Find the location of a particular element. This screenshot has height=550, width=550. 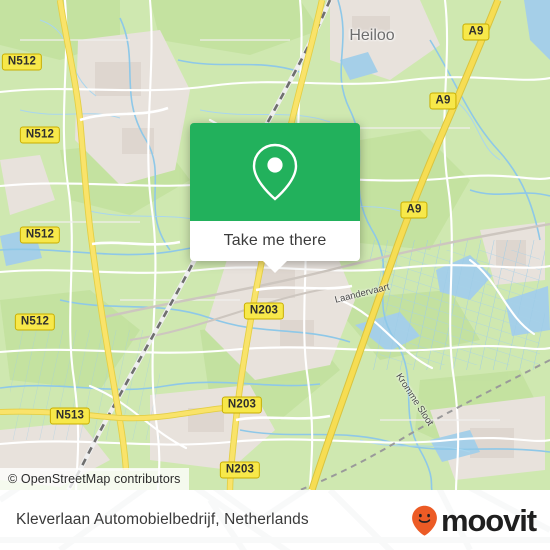

road-shield-n203-c: N203 is located at coordinates (240, 470).